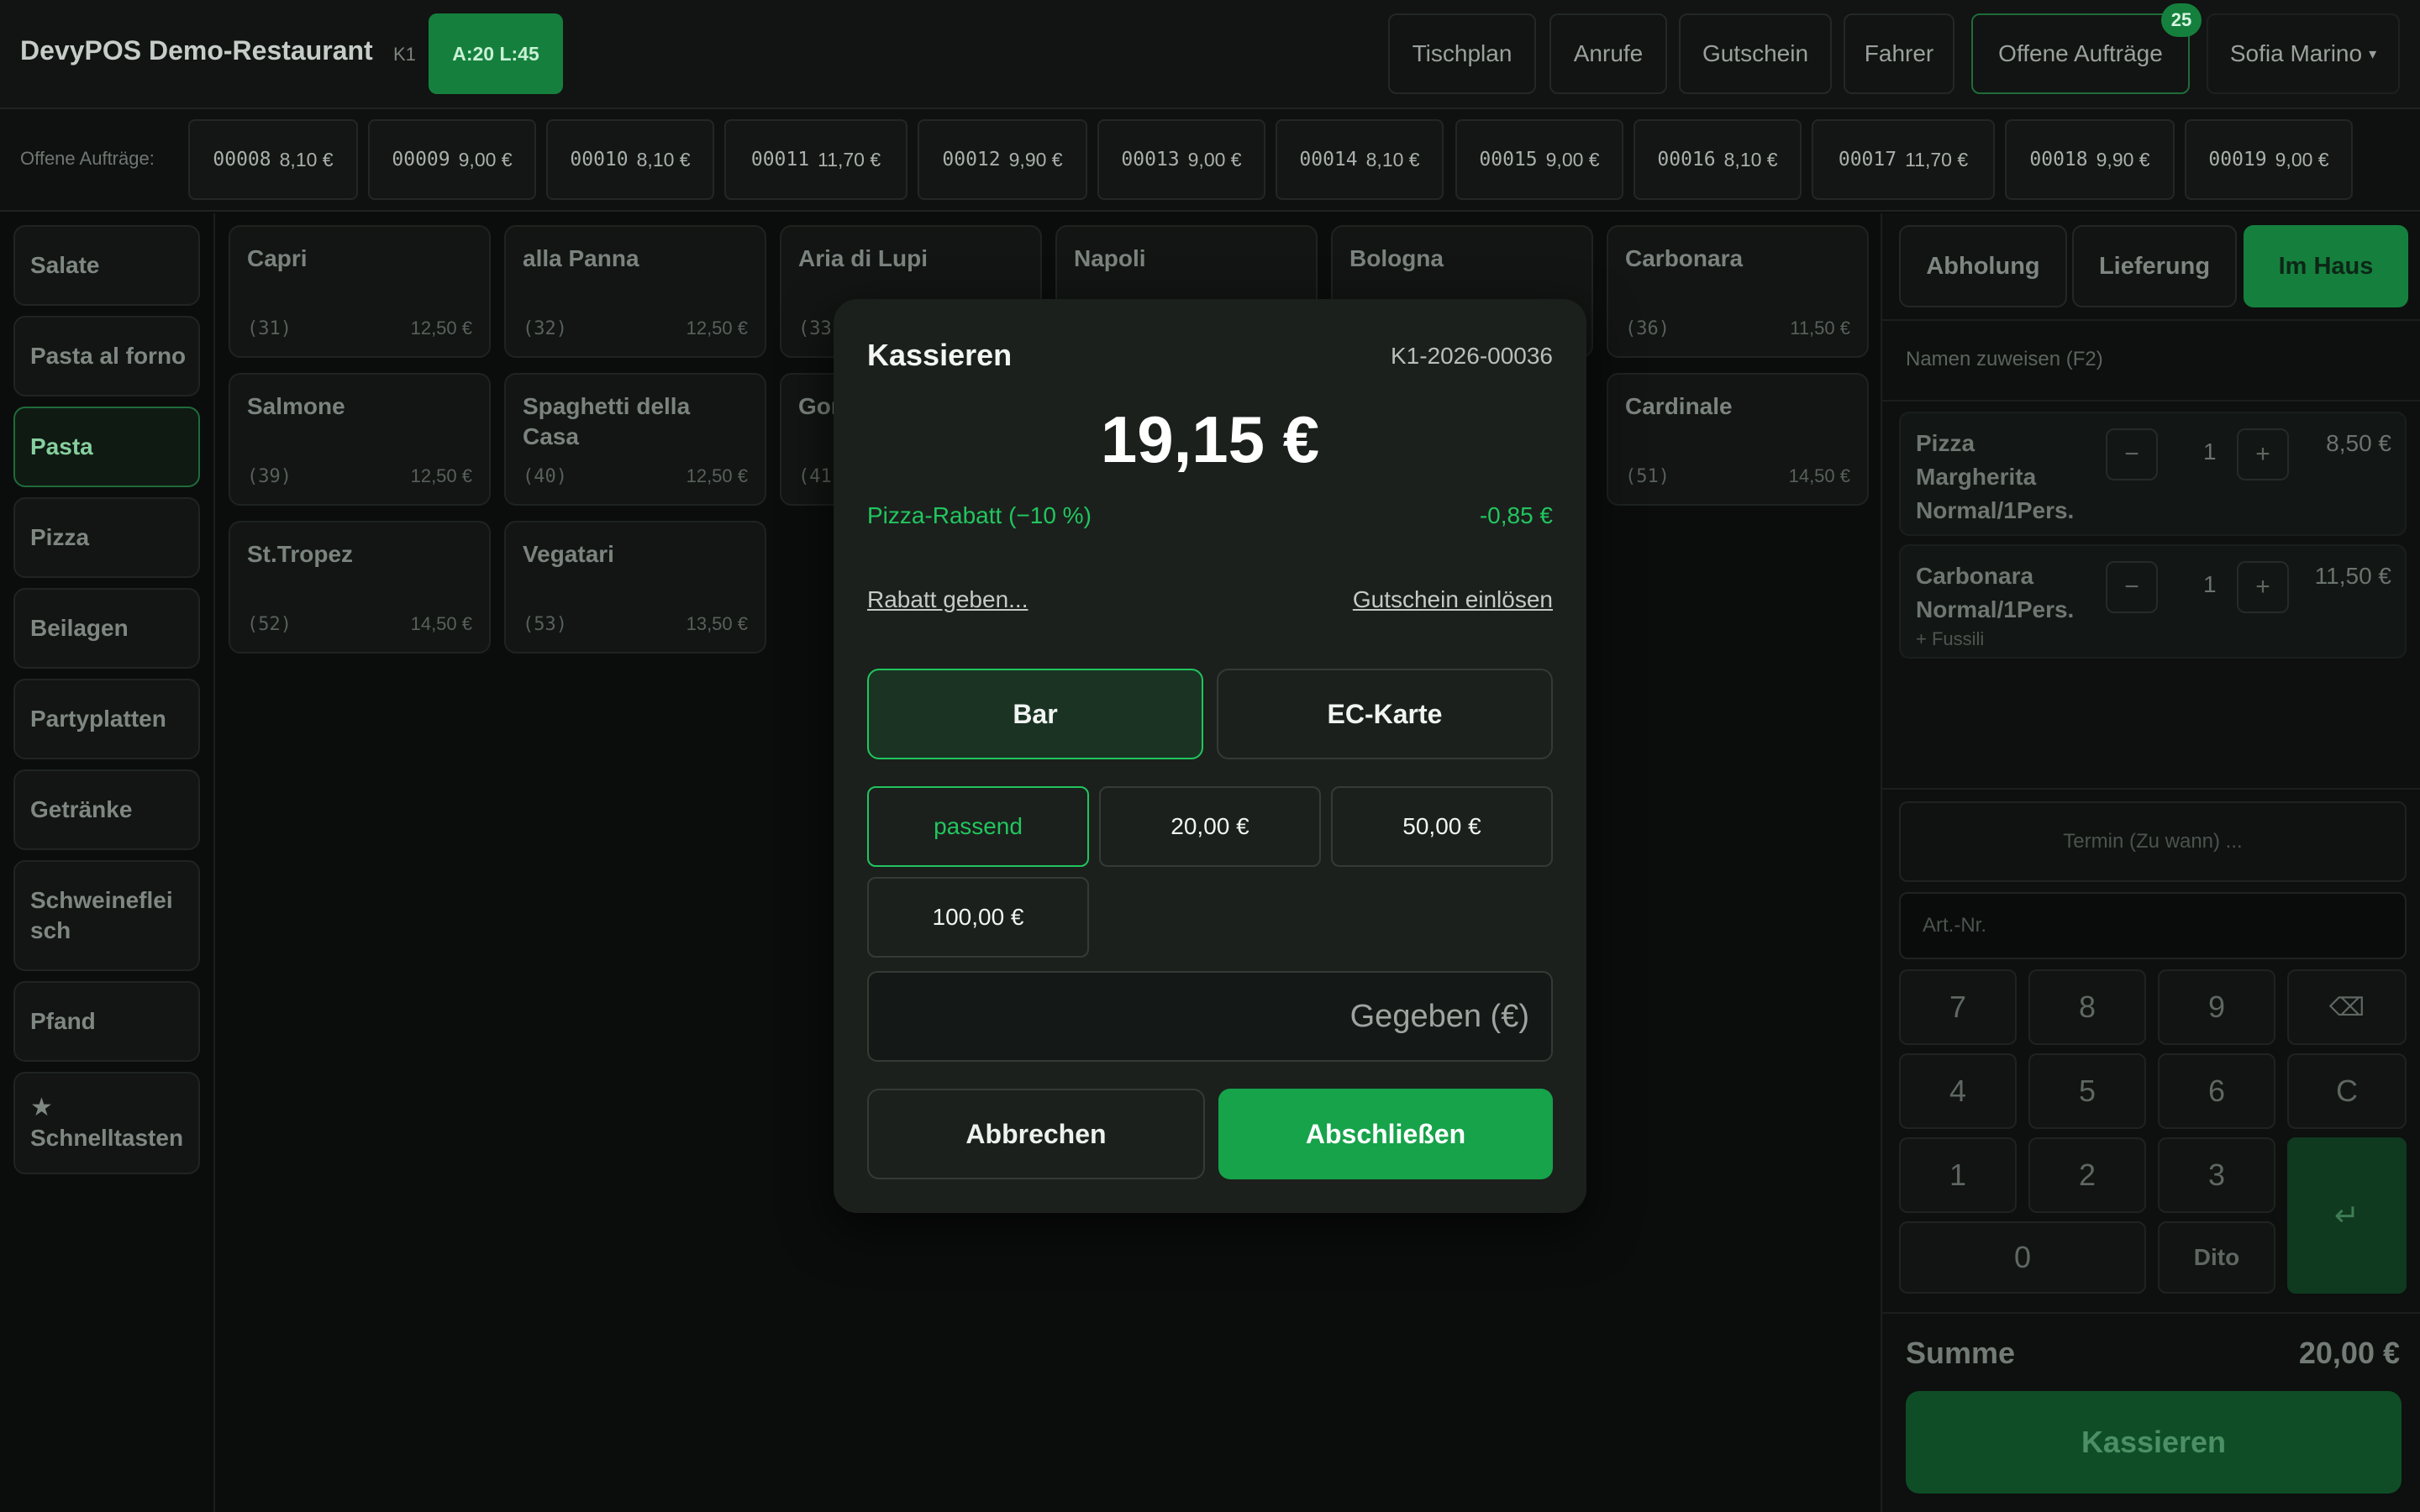 Image resolution: width=2420 pixels, height=1512 pixels. I want to click on keypad-6: 6, so click(2216, 1091).